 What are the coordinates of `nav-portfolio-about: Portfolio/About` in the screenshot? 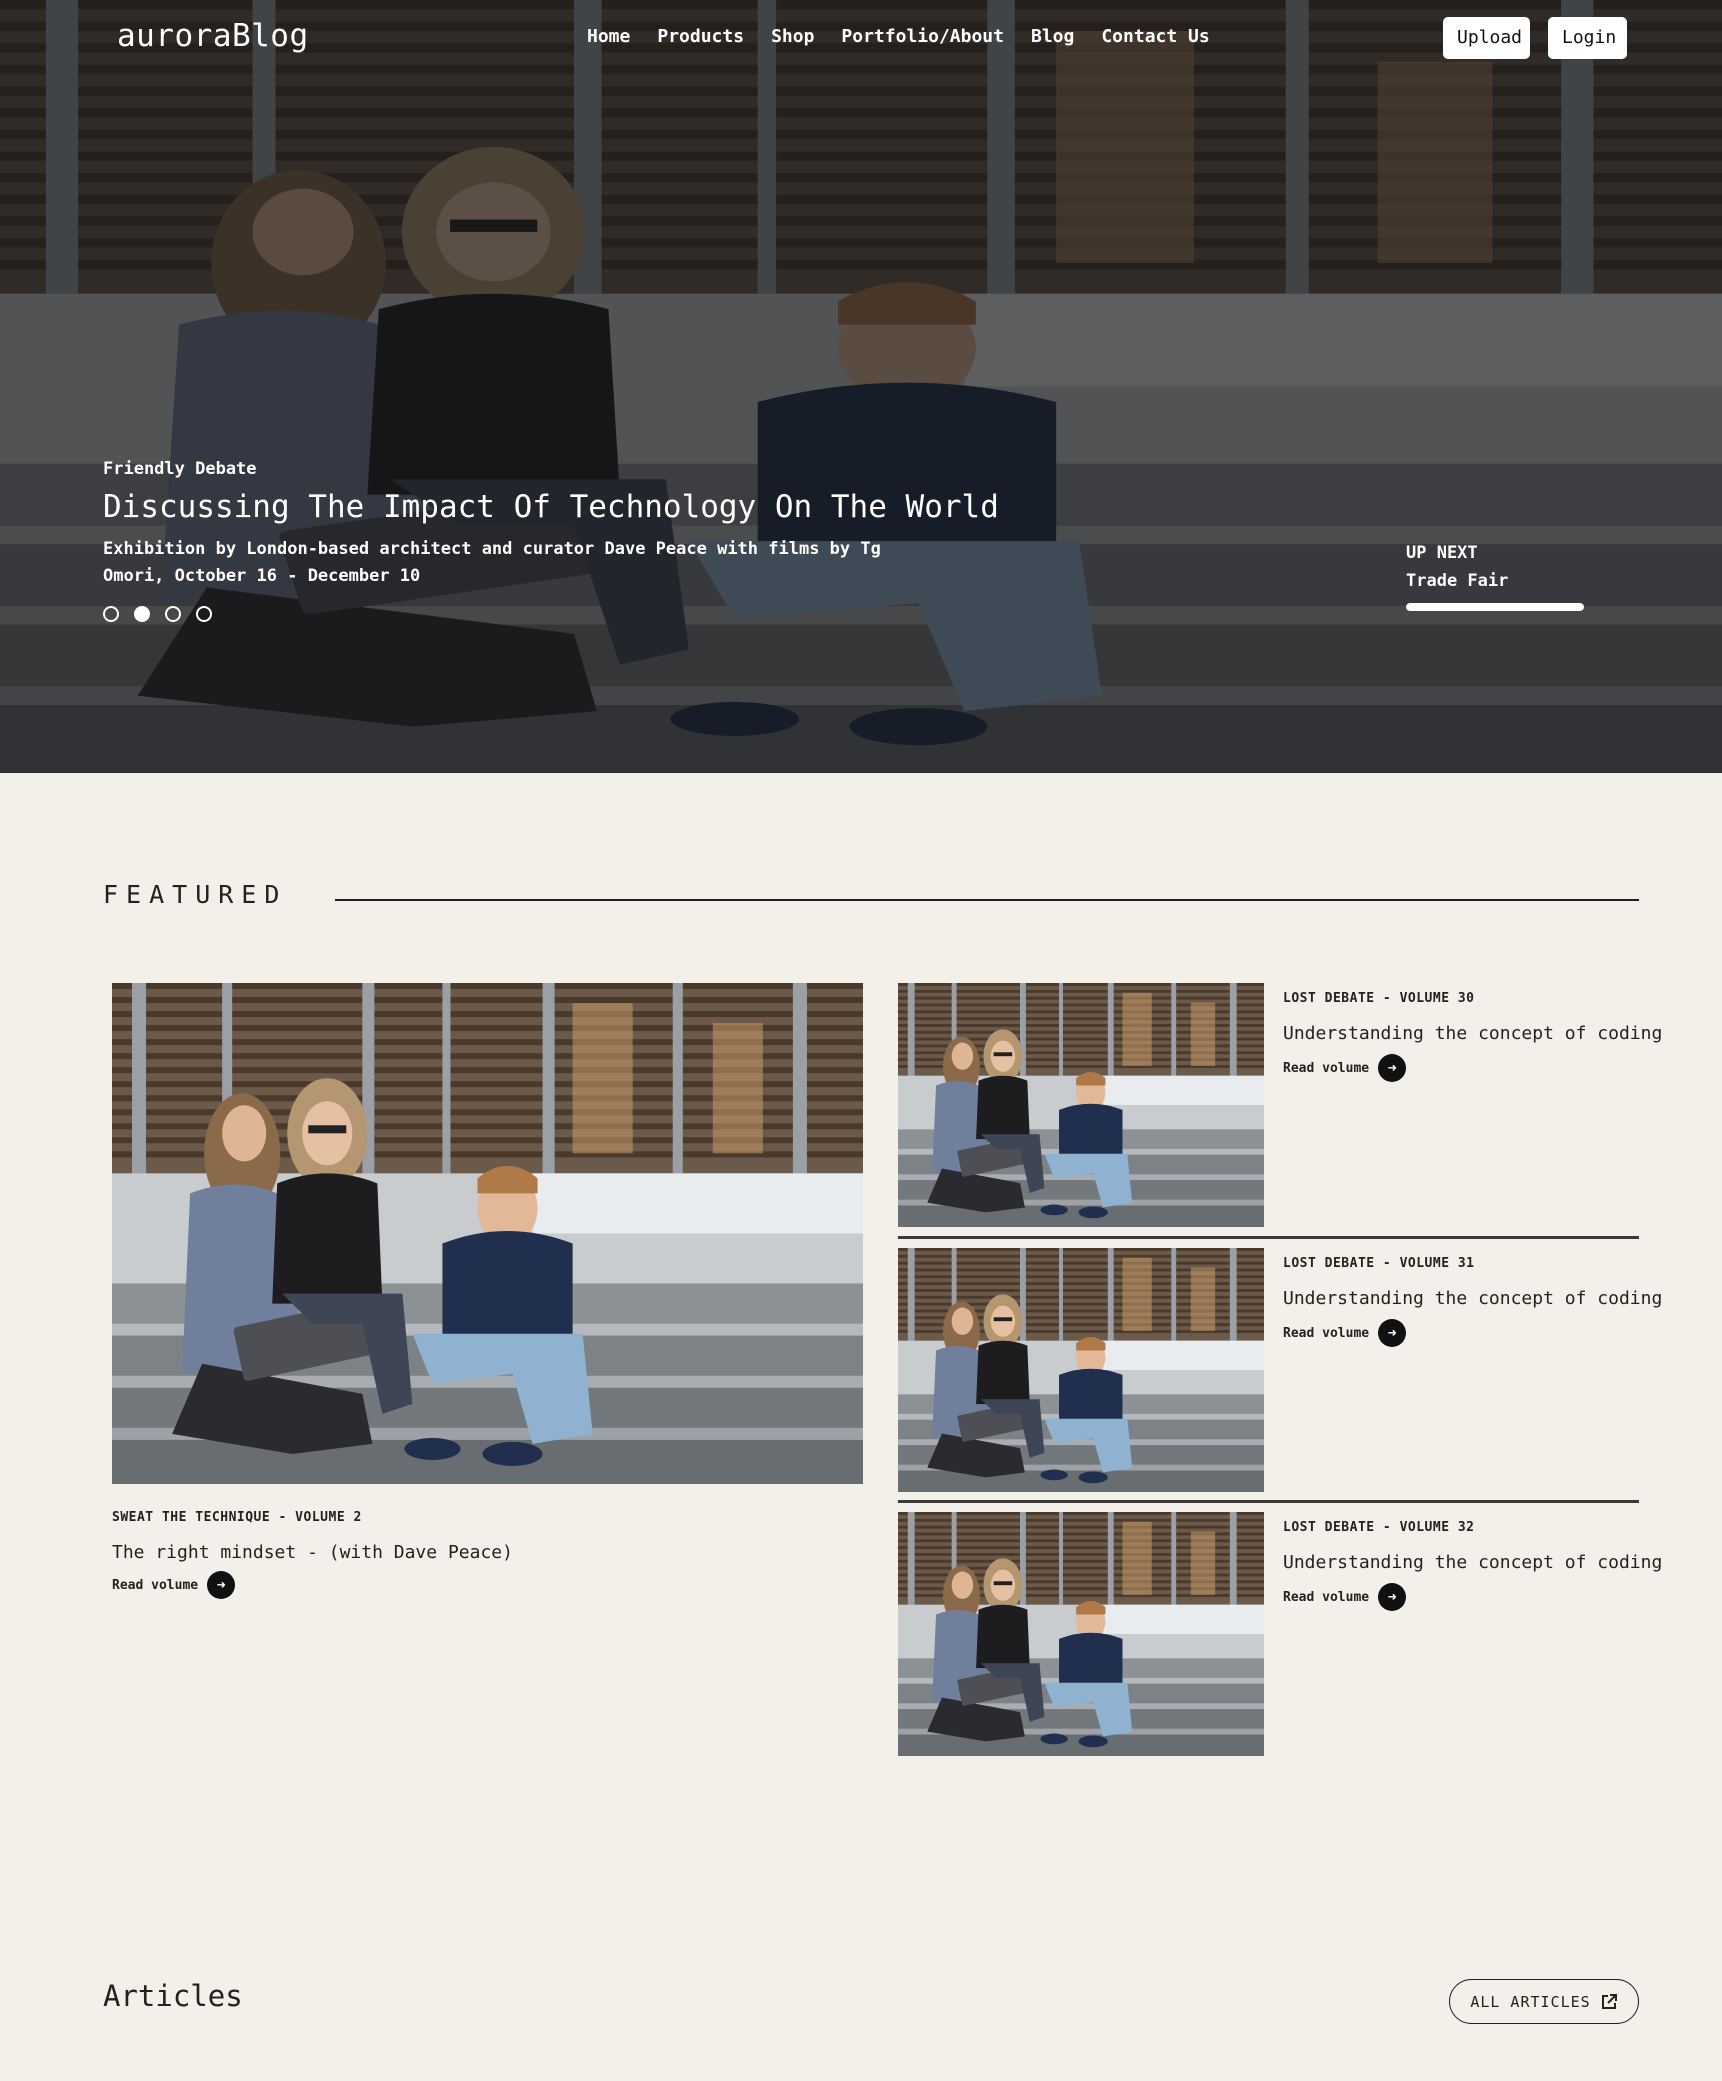 It's located at (922, 36).